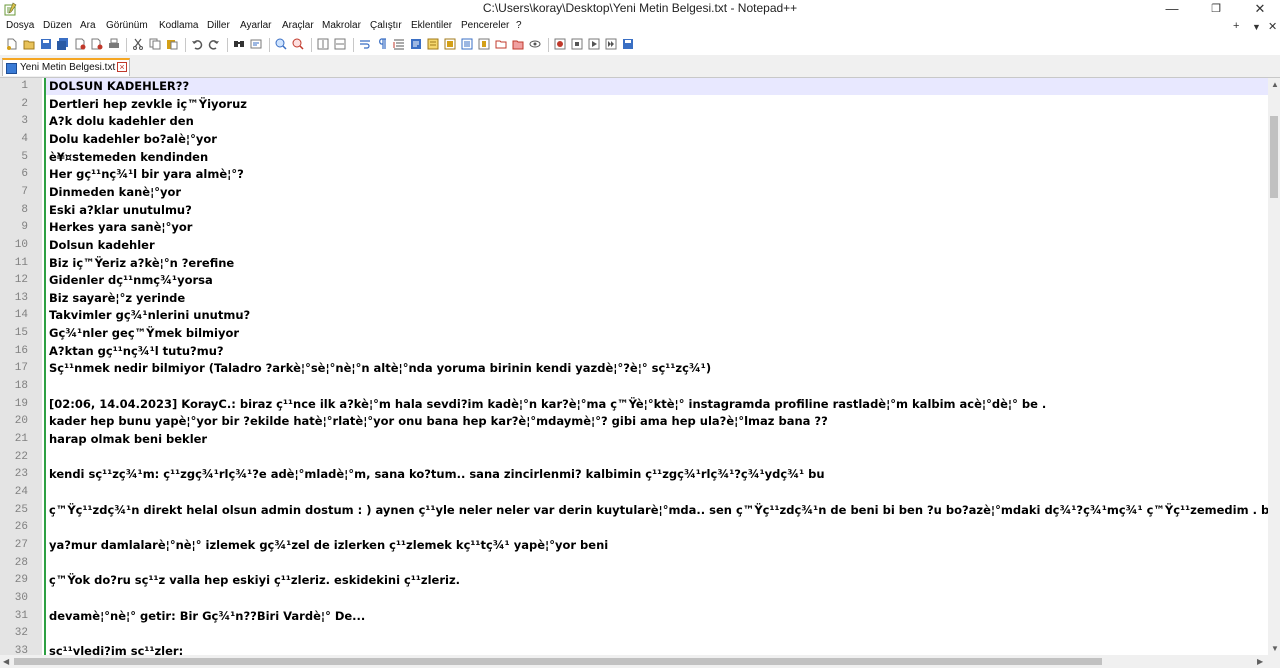 The image size is (1280, 668). What do you see at coordinates (611, 44) in the screenshot?
I see `run-macro-multiple-icon` at bounding box center [611, 44].